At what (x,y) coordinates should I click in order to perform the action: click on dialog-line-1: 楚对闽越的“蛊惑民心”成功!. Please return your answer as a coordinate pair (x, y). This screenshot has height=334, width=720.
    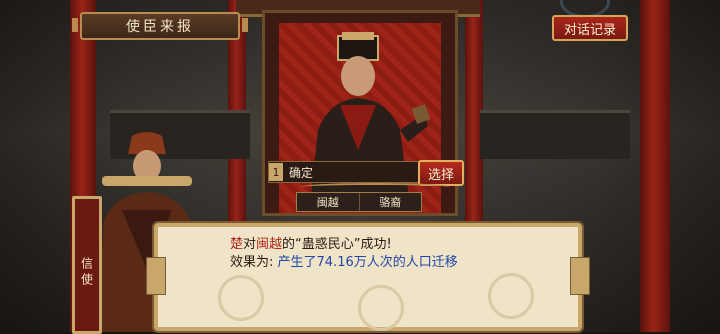
    Looking at the image, I should click on (311, 242).